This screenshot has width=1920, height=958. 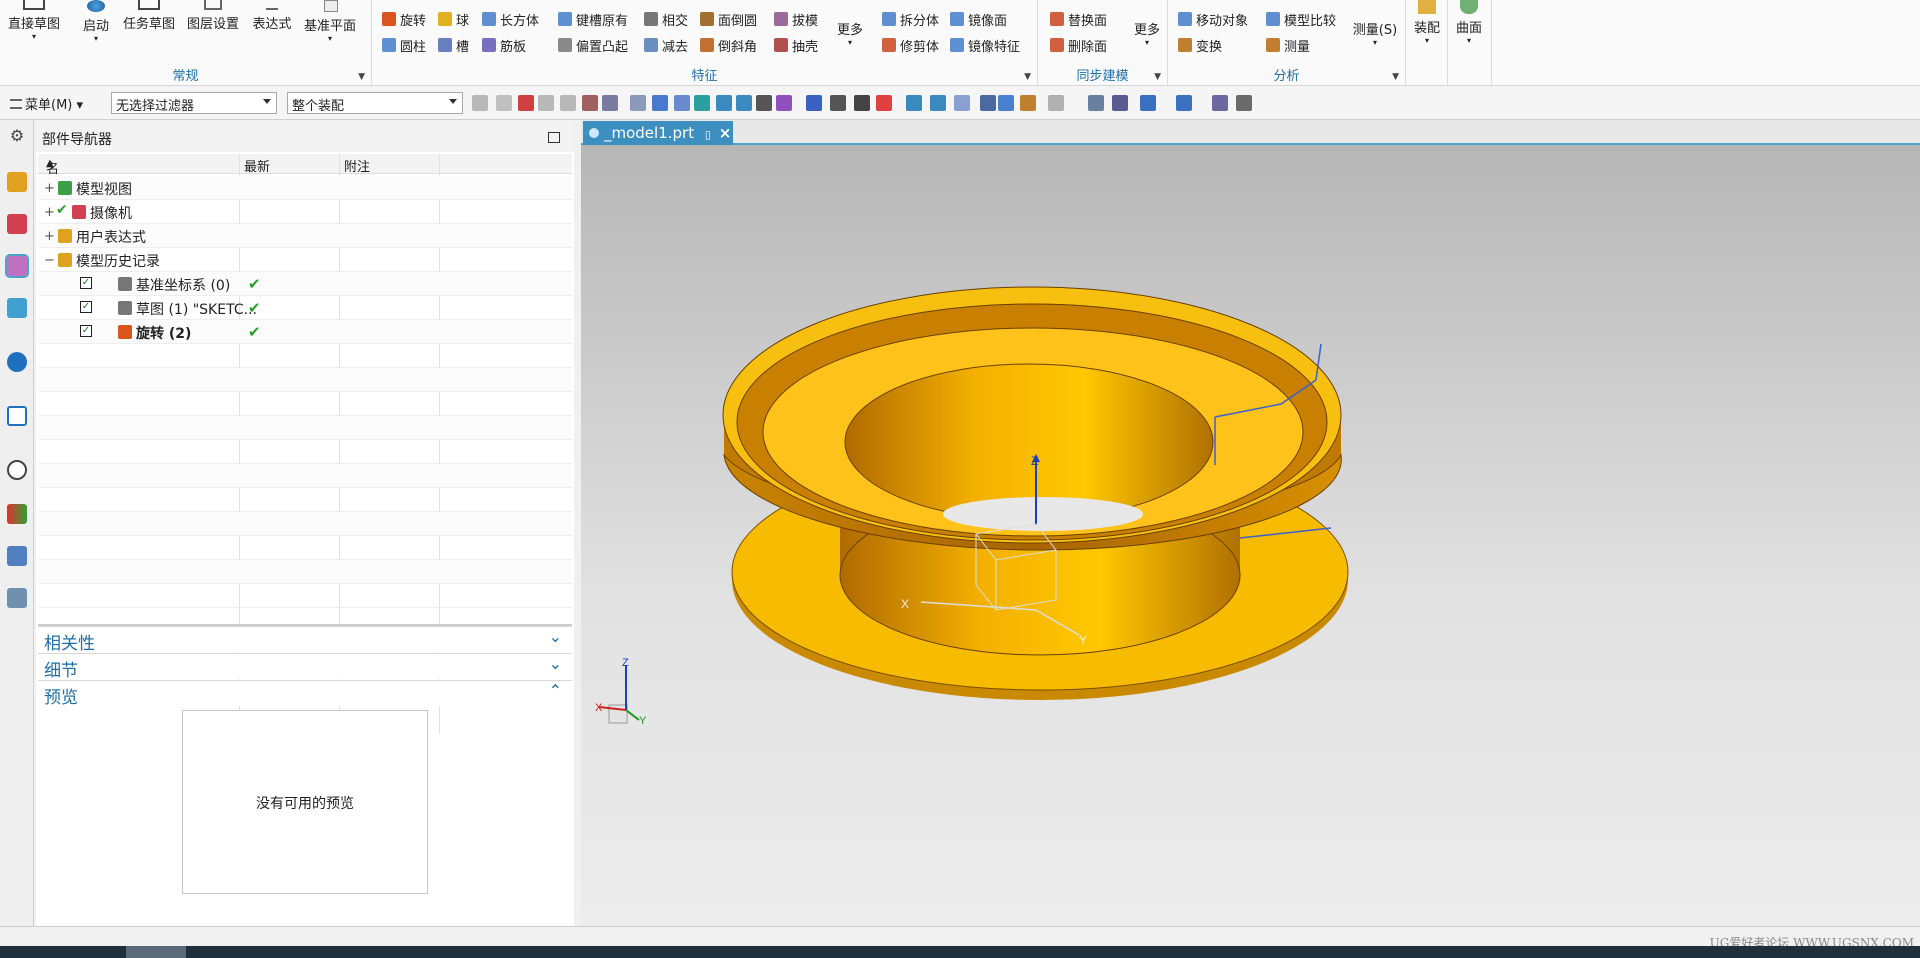 I want to click on section-details: 细节 ⌄, so click(x=305, y=667).